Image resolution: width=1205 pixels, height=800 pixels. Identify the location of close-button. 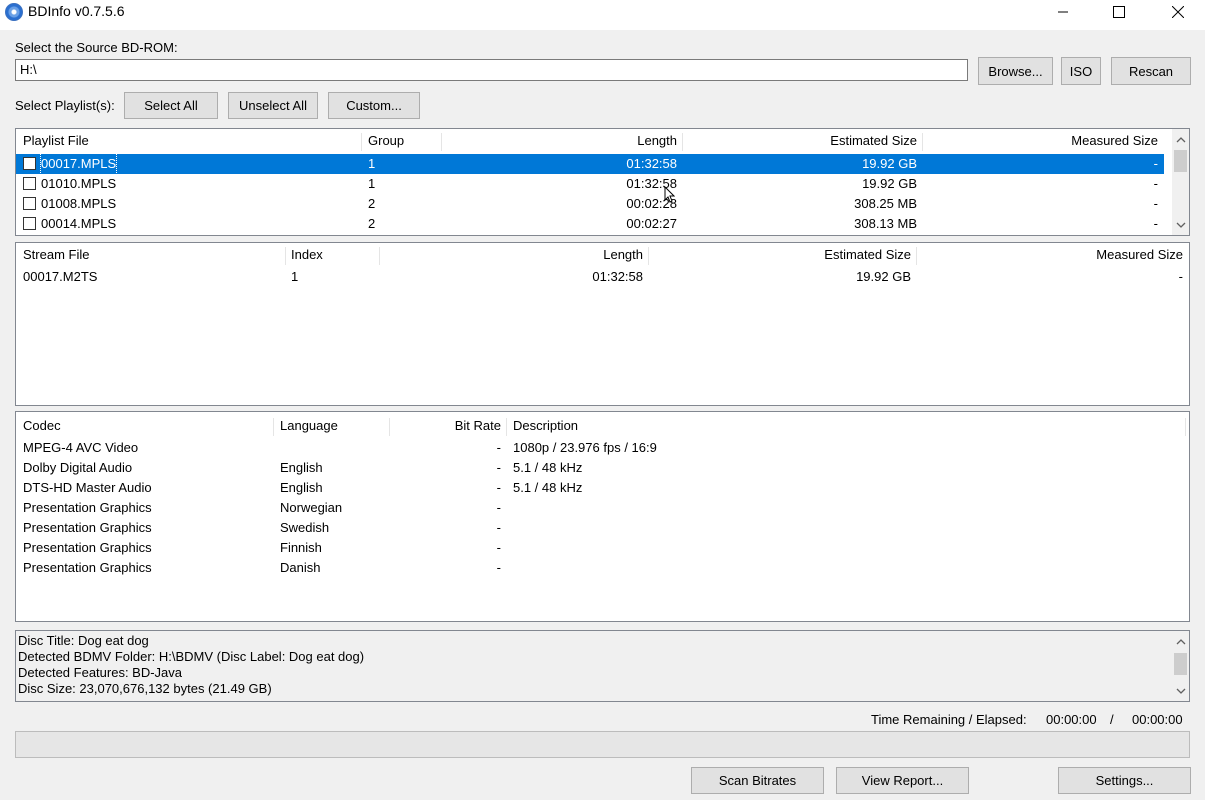
(1178, 12).